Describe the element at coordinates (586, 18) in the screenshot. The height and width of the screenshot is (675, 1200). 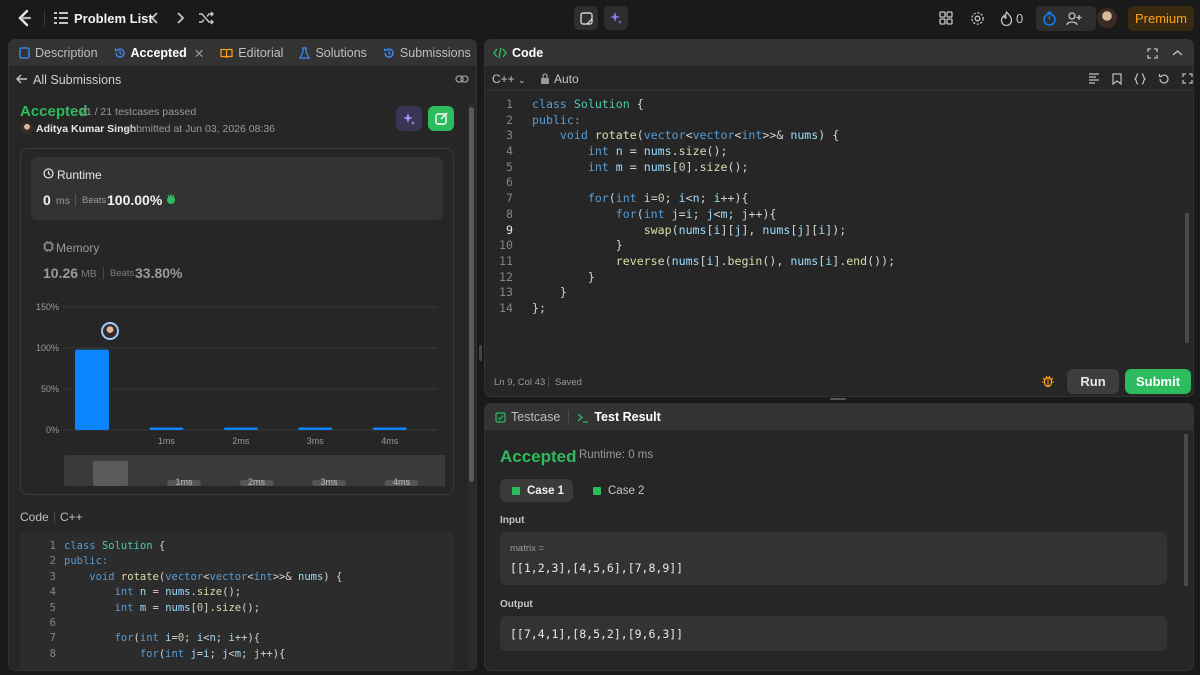
I see `notes-icon` at that location.